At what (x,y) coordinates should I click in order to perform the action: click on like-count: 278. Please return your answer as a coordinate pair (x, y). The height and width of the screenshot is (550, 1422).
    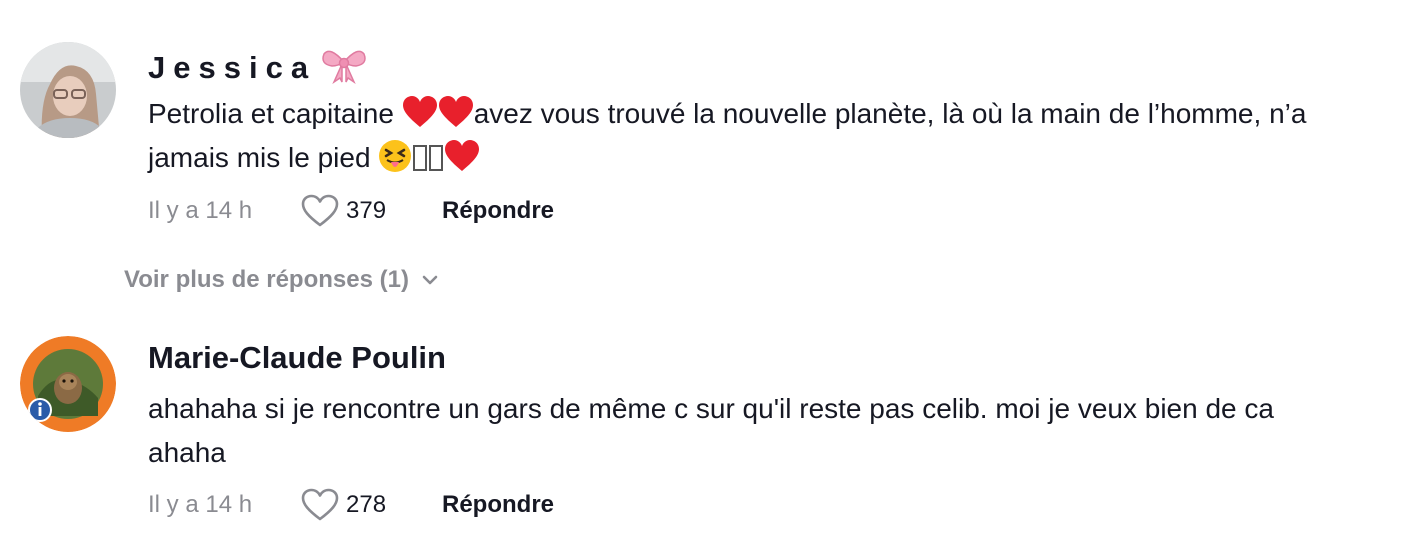
    Looking at the image, I should click on (366, 504).